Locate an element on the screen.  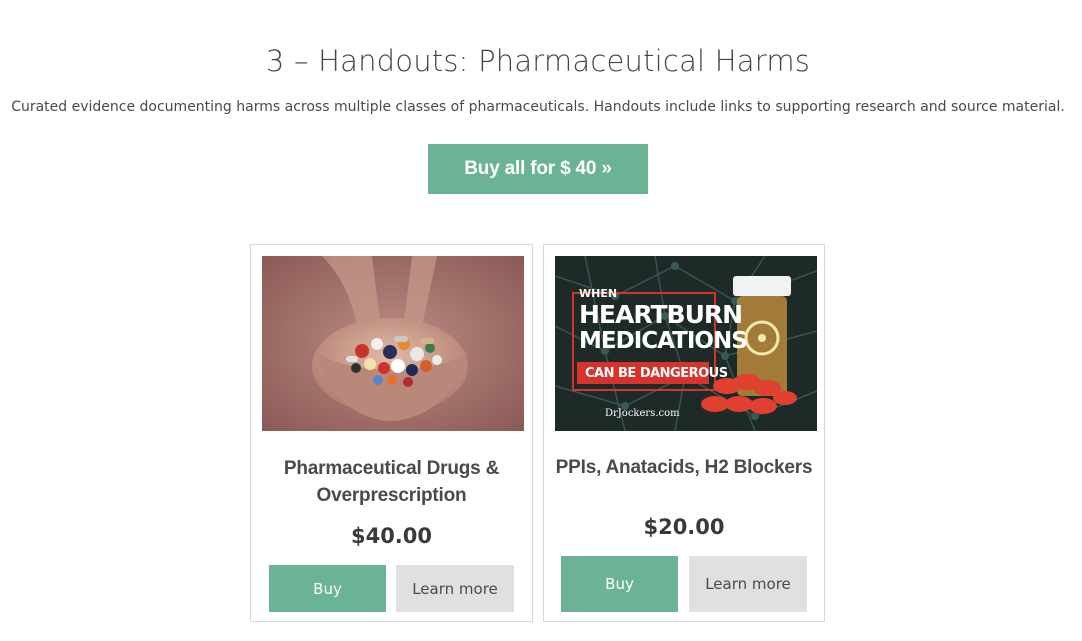
hands-pills-illustration is located at coordinates (393, 343).